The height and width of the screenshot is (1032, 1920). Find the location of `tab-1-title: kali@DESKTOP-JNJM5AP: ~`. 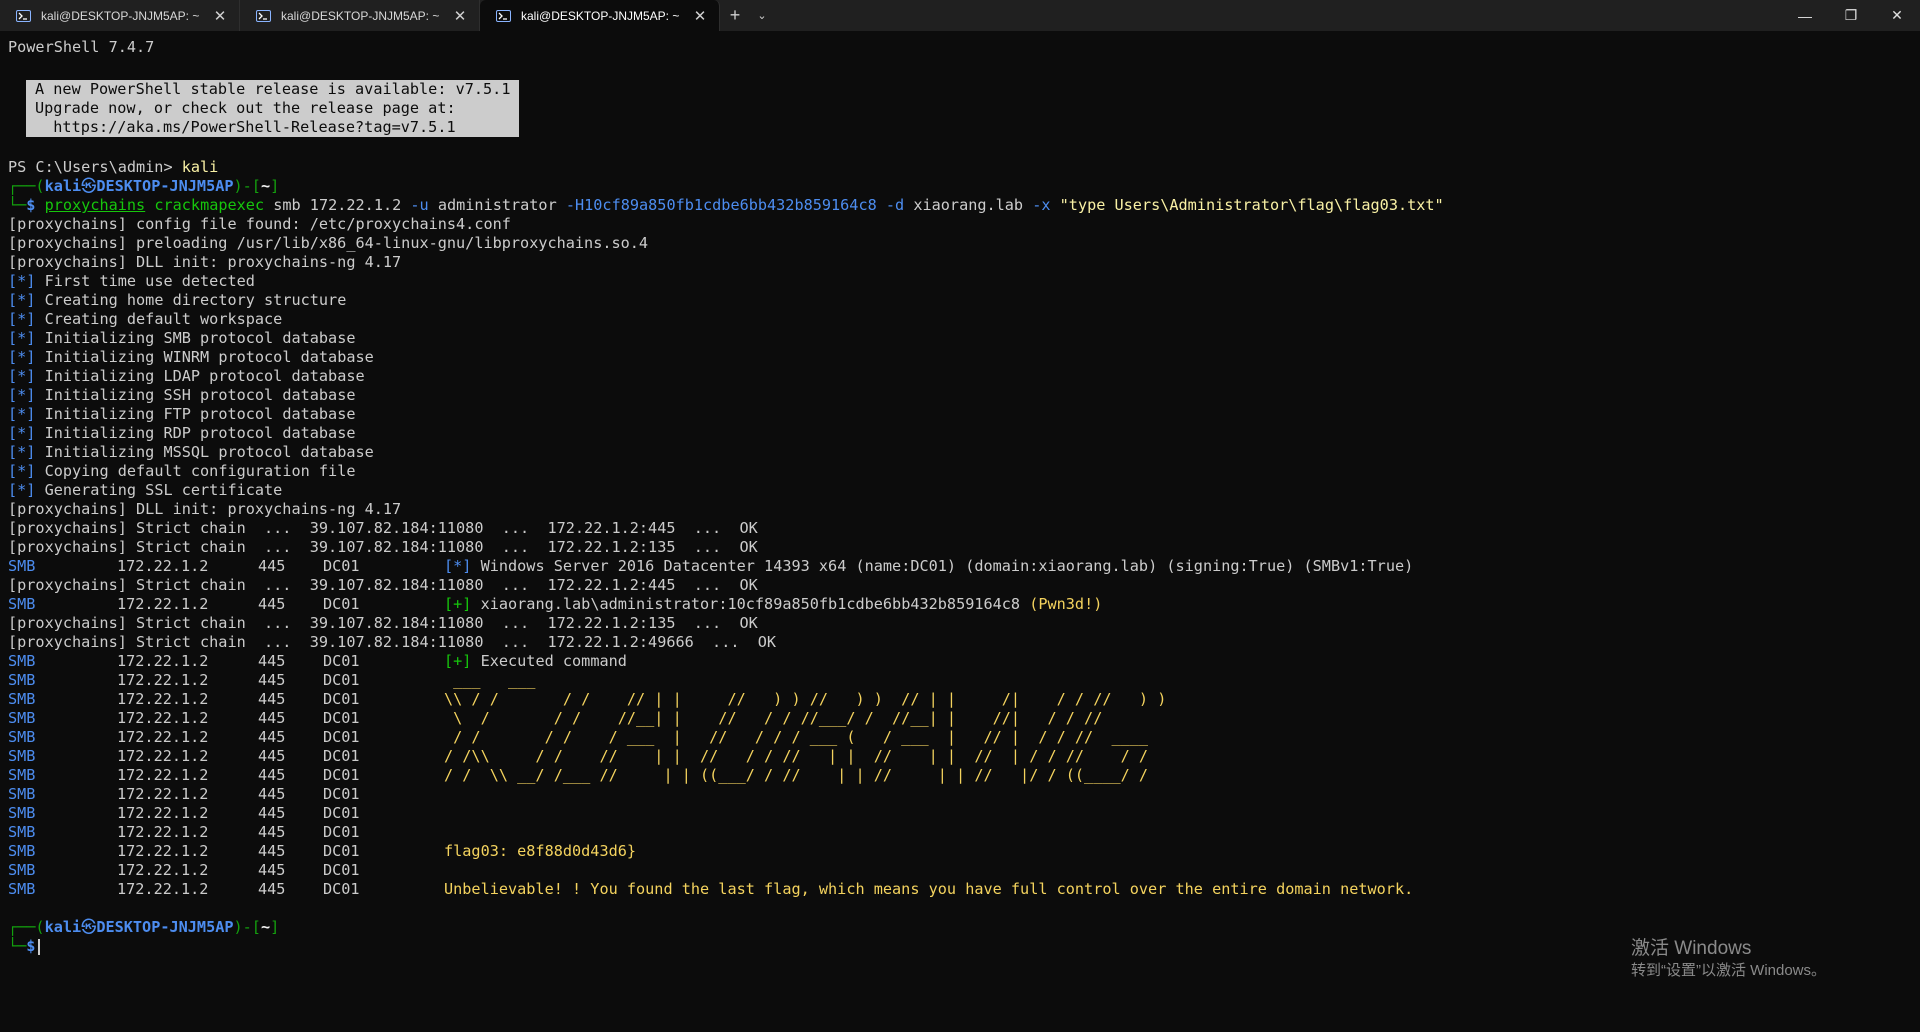

tab-1-title: kali@DESKTOP-JNJM5AP: ~ is located at coordinates (120, 15).